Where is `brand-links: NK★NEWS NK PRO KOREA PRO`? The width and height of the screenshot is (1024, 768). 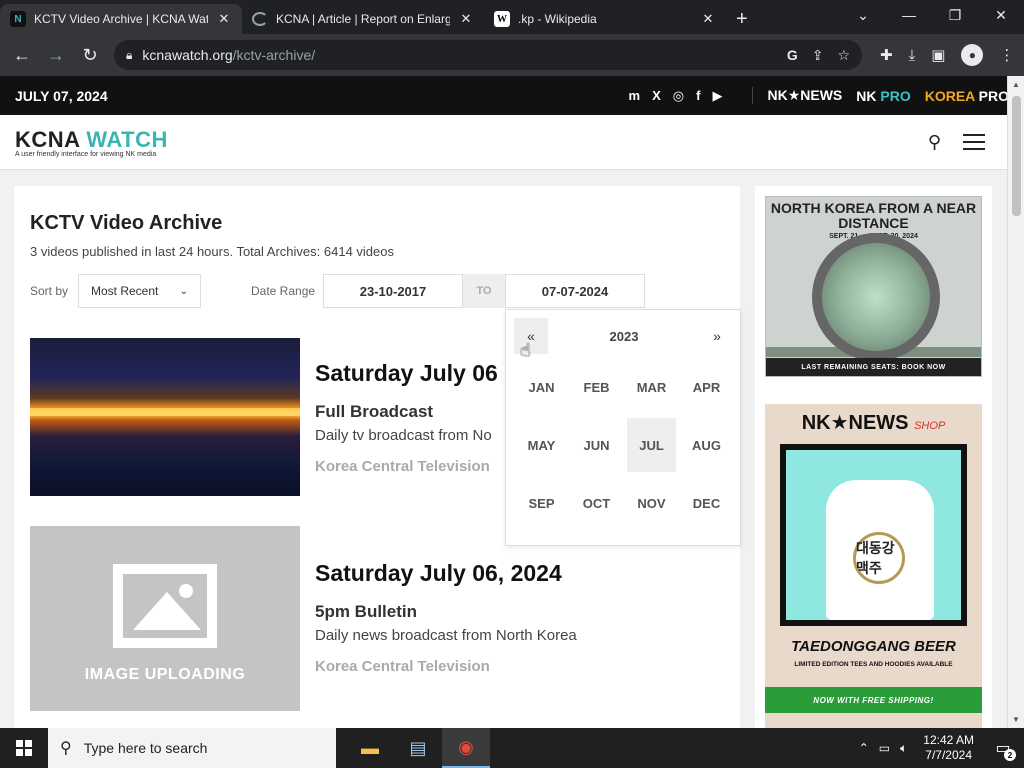 brand-links: NK★NEWS NK PRO KOREA PRO is located at coordinates (880, 95).